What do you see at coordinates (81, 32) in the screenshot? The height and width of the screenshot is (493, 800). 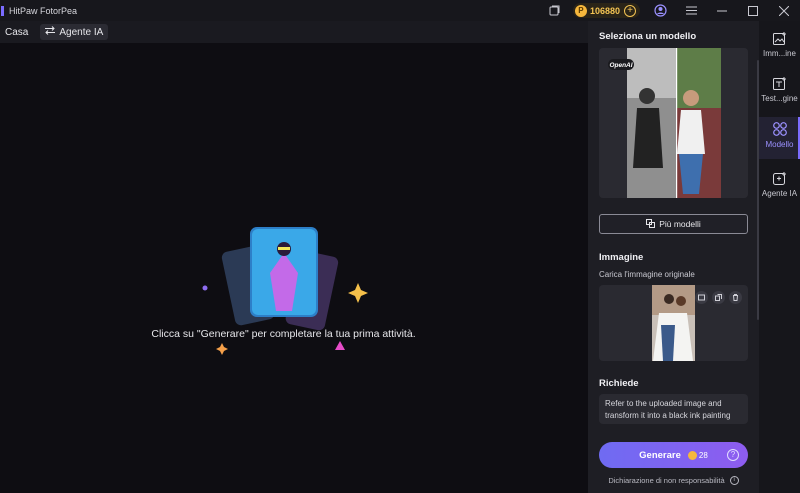 I see `nav-agent-label: Agente IA` at bounding box center [81, 32].